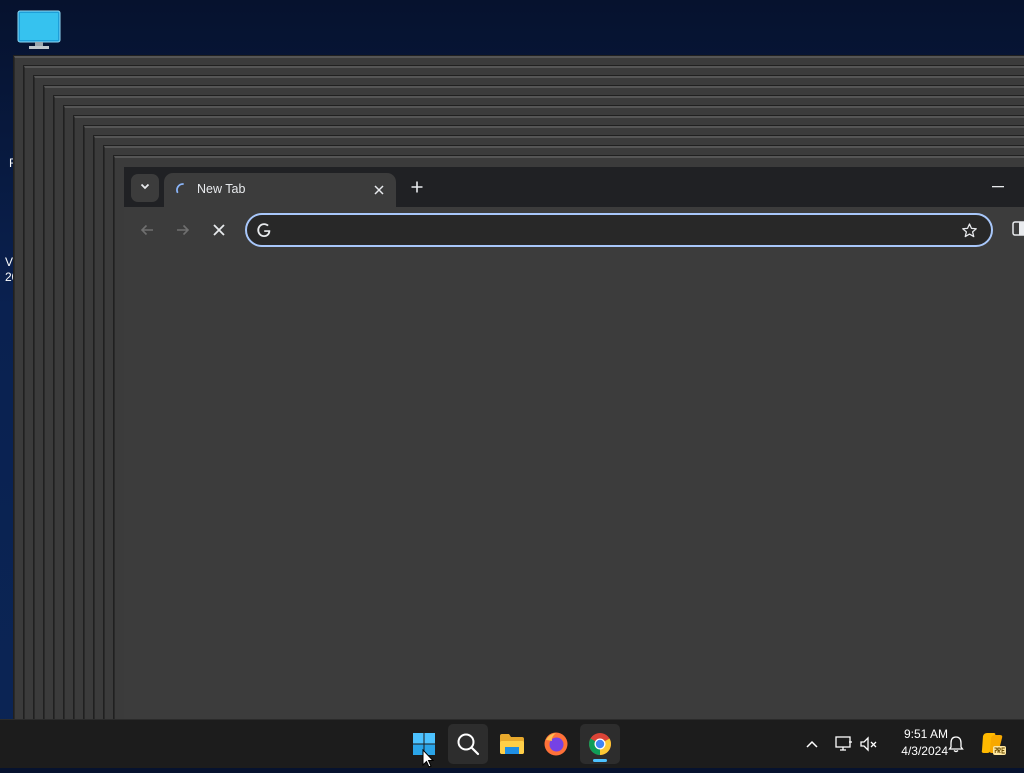 The height and width of the screenshot is (773, 1024). I want to click on active-app-indicator, so click(600, 760).